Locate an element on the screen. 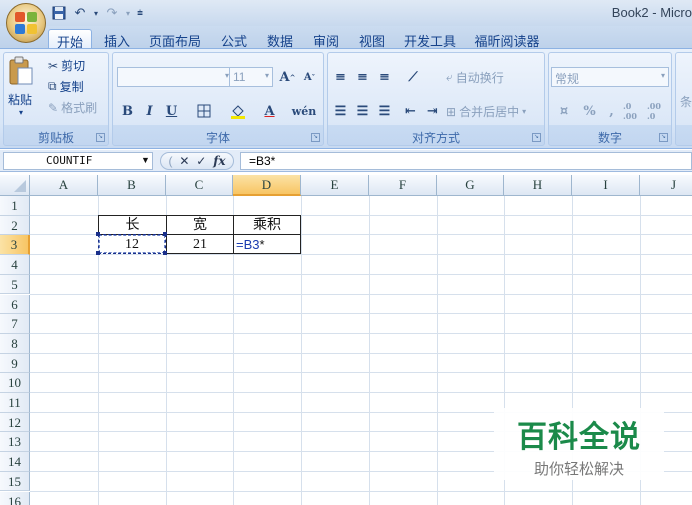  column-header-i: I is located at coordinates (606, 185).